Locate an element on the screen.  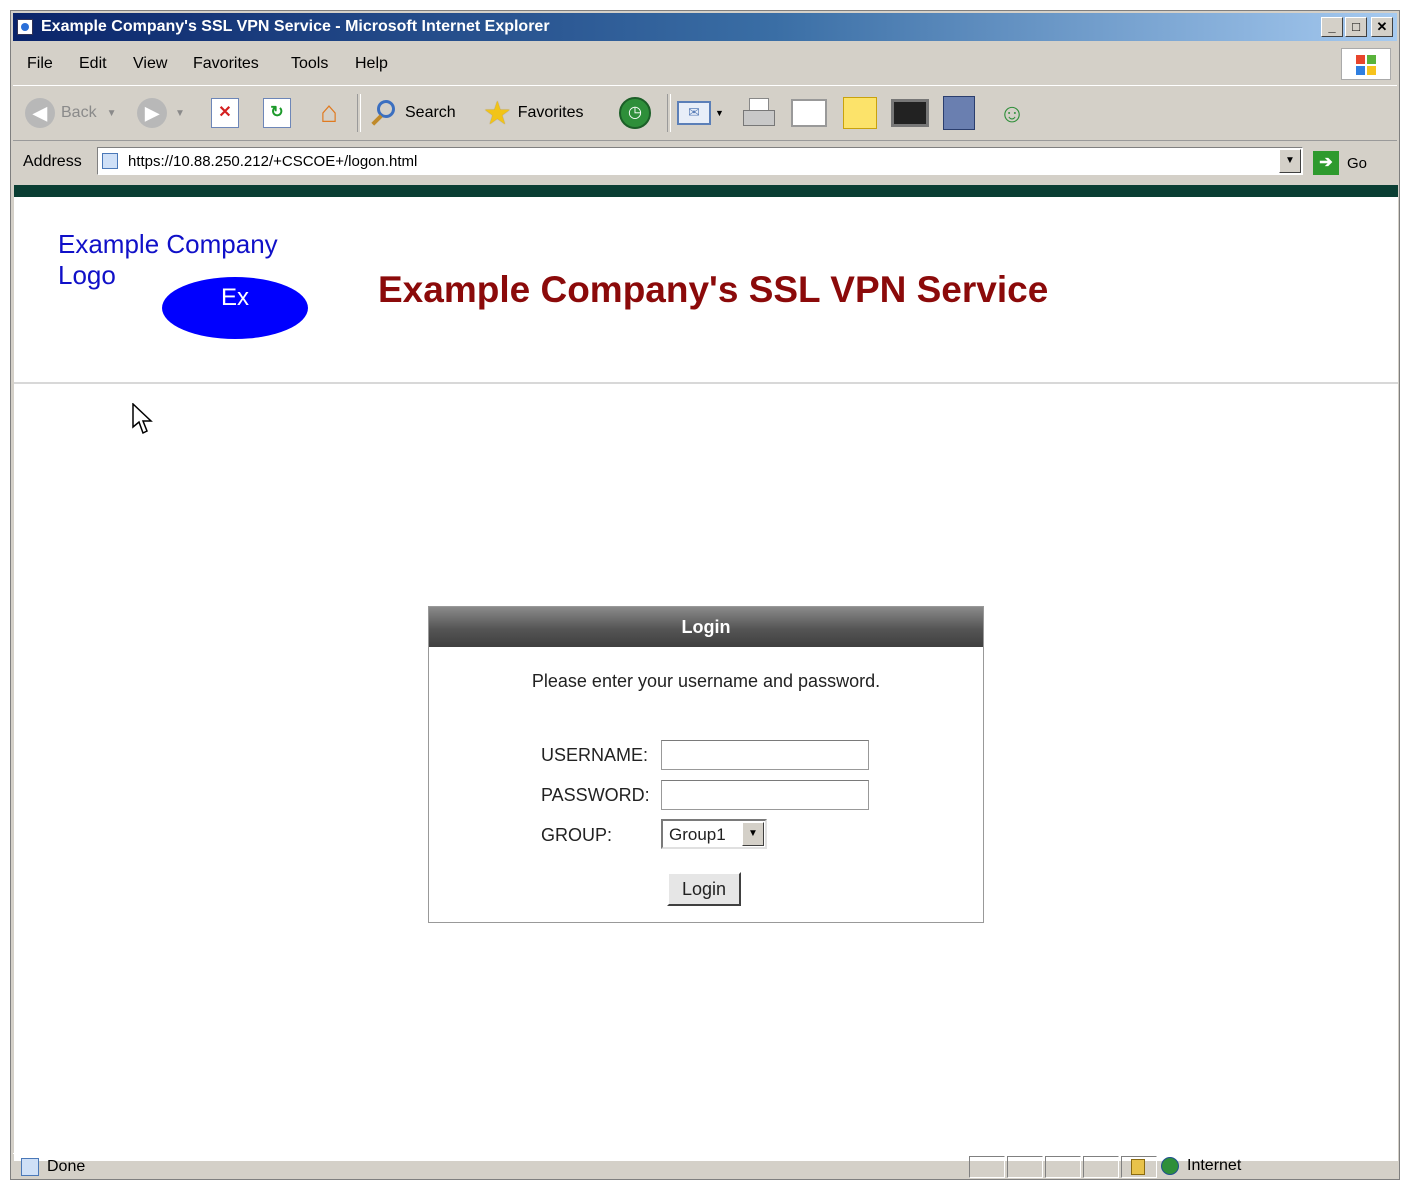
research-icon is located at coordinates (959, 113).